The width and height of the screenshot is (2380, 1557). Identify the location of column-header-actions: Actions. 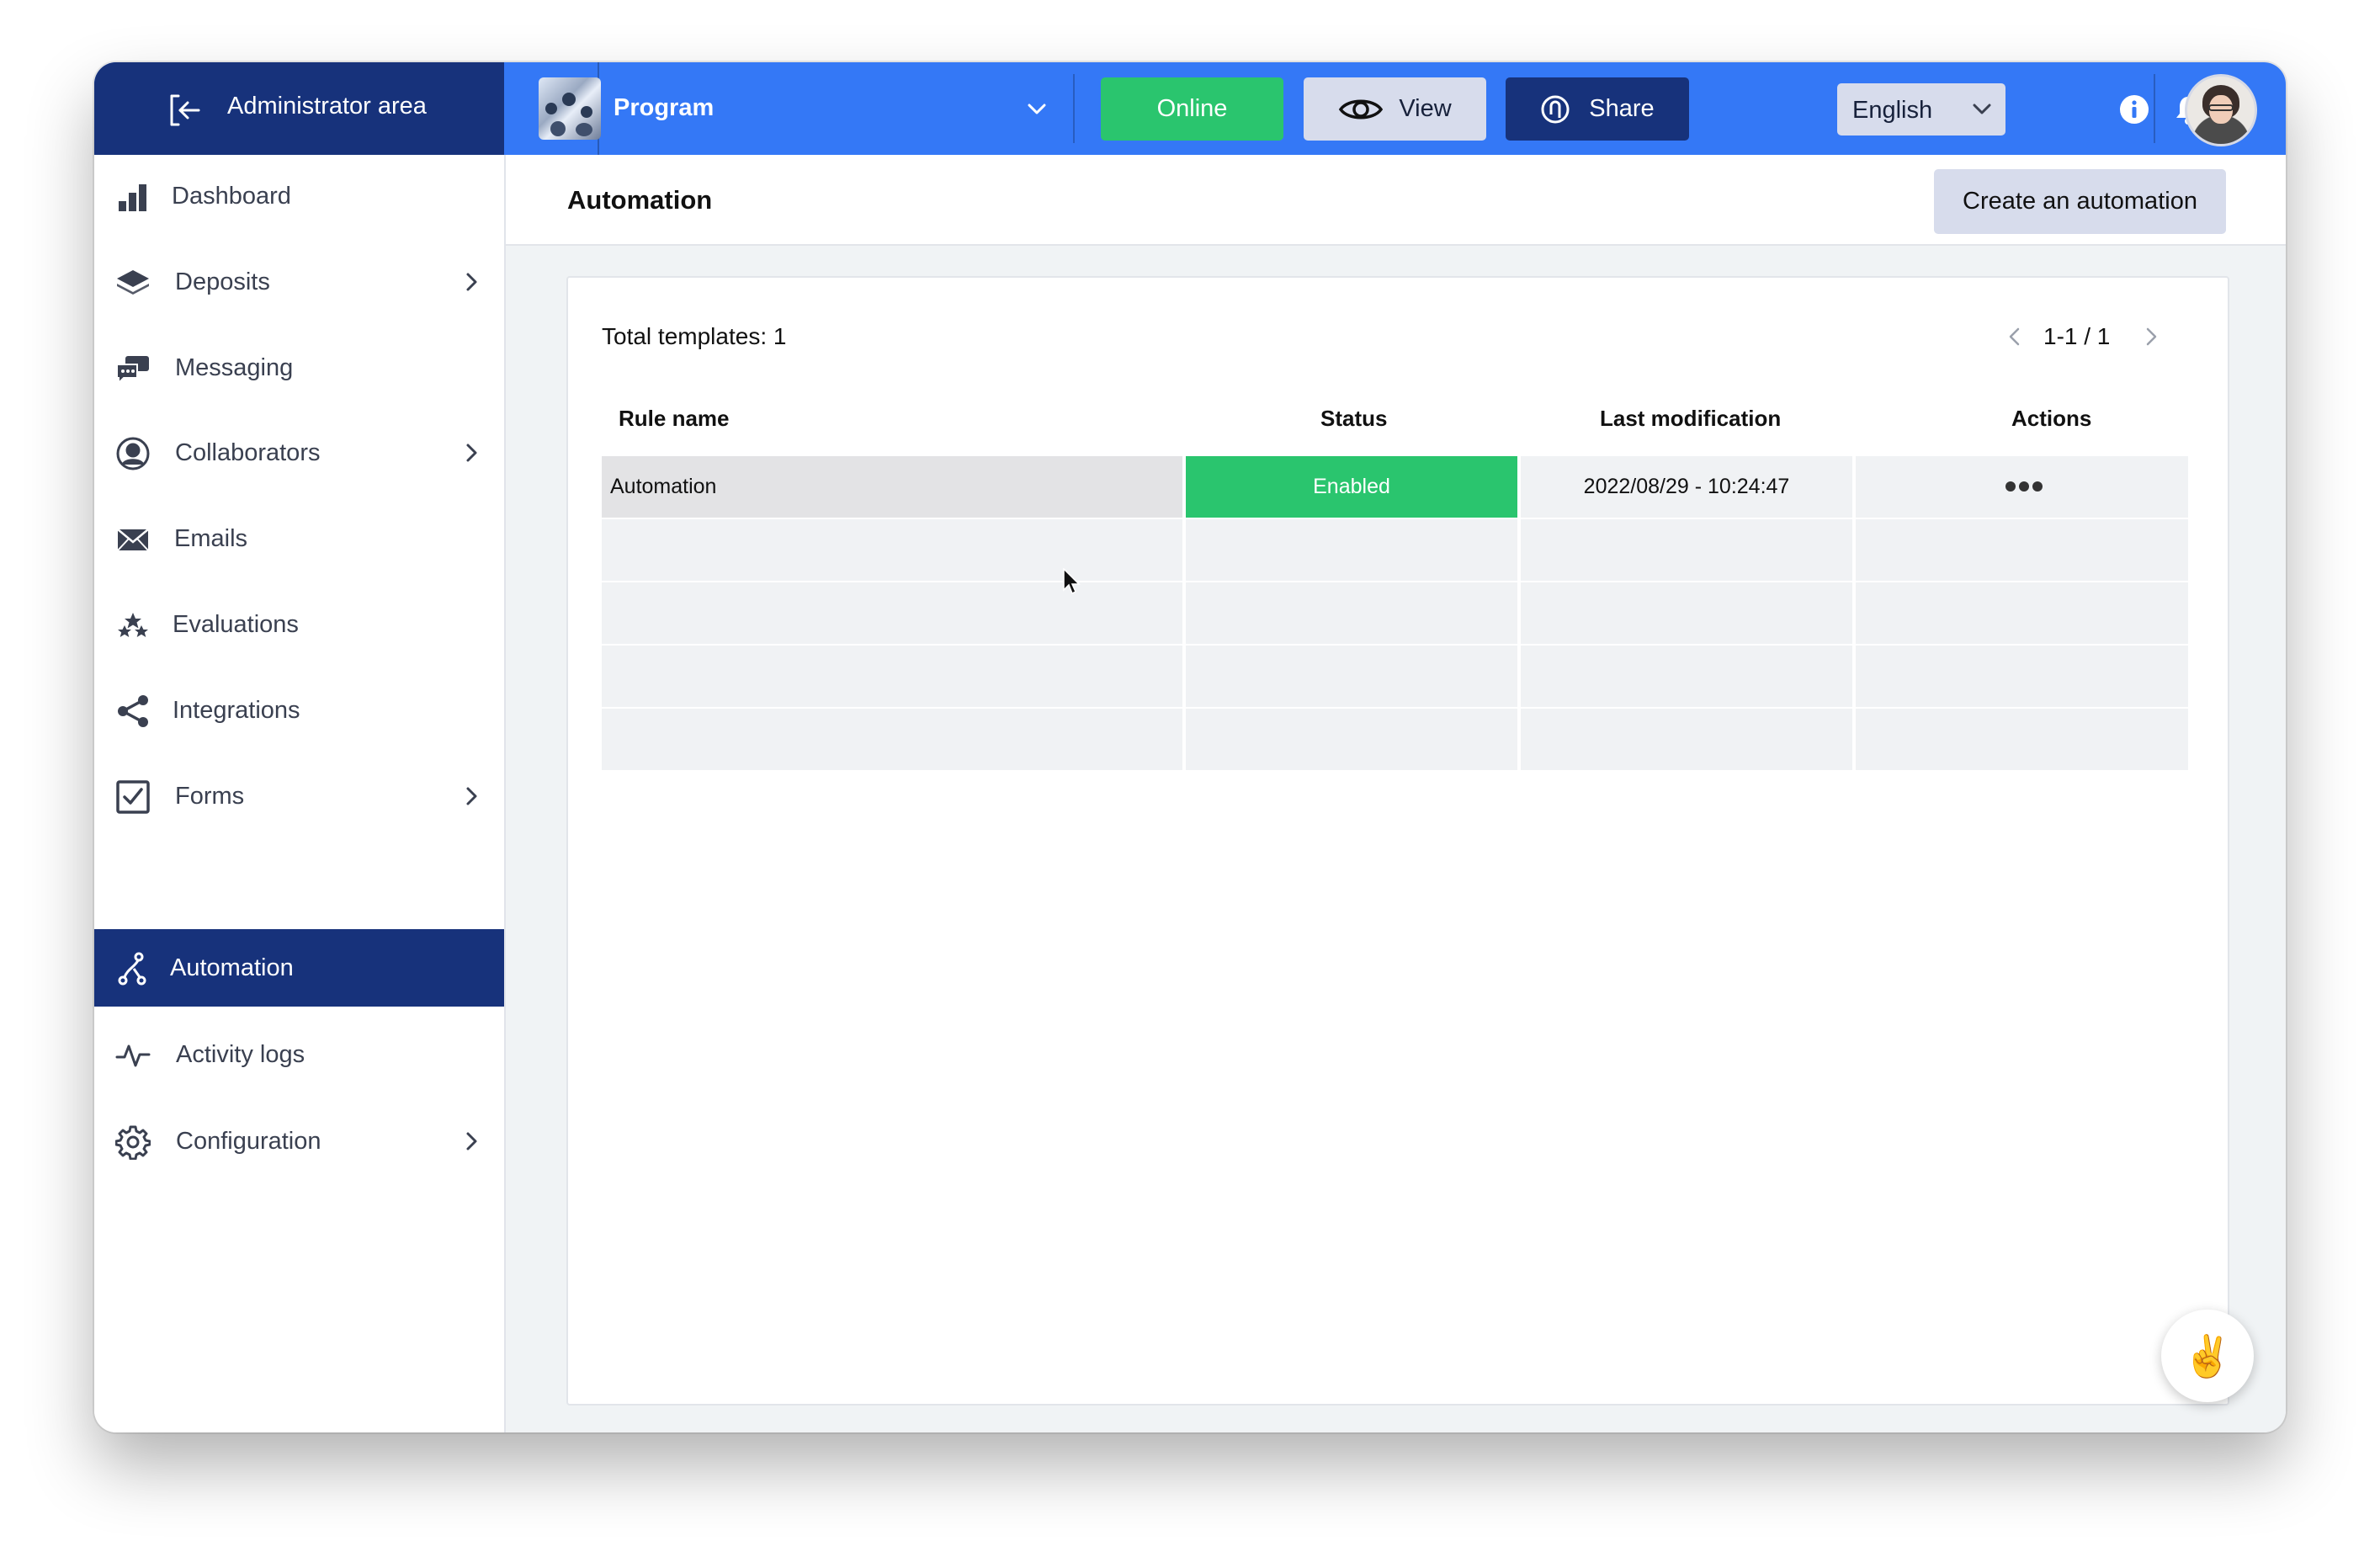
(2051, 418).